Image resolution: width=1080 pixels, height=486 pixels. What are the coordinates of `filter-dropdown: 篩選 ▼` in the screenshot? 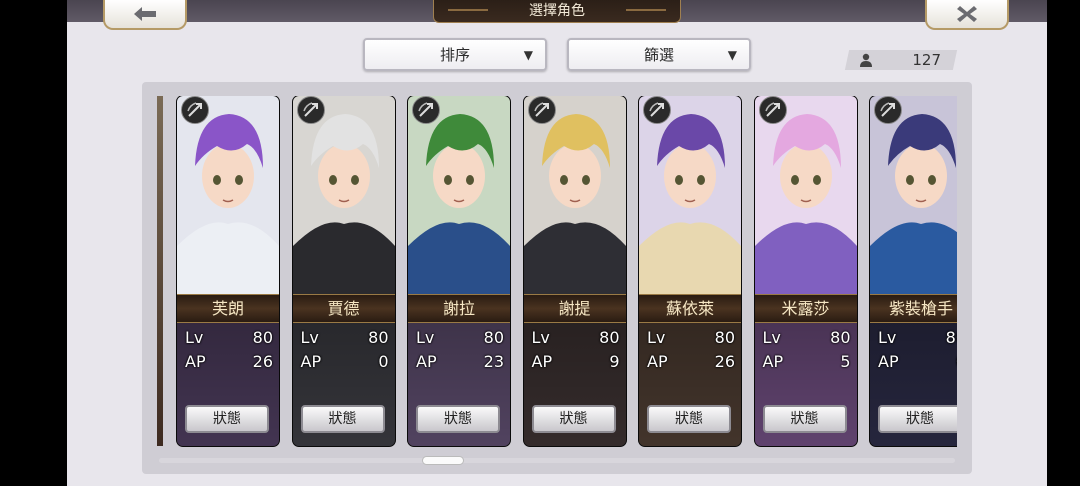 It's located at (659, 54).